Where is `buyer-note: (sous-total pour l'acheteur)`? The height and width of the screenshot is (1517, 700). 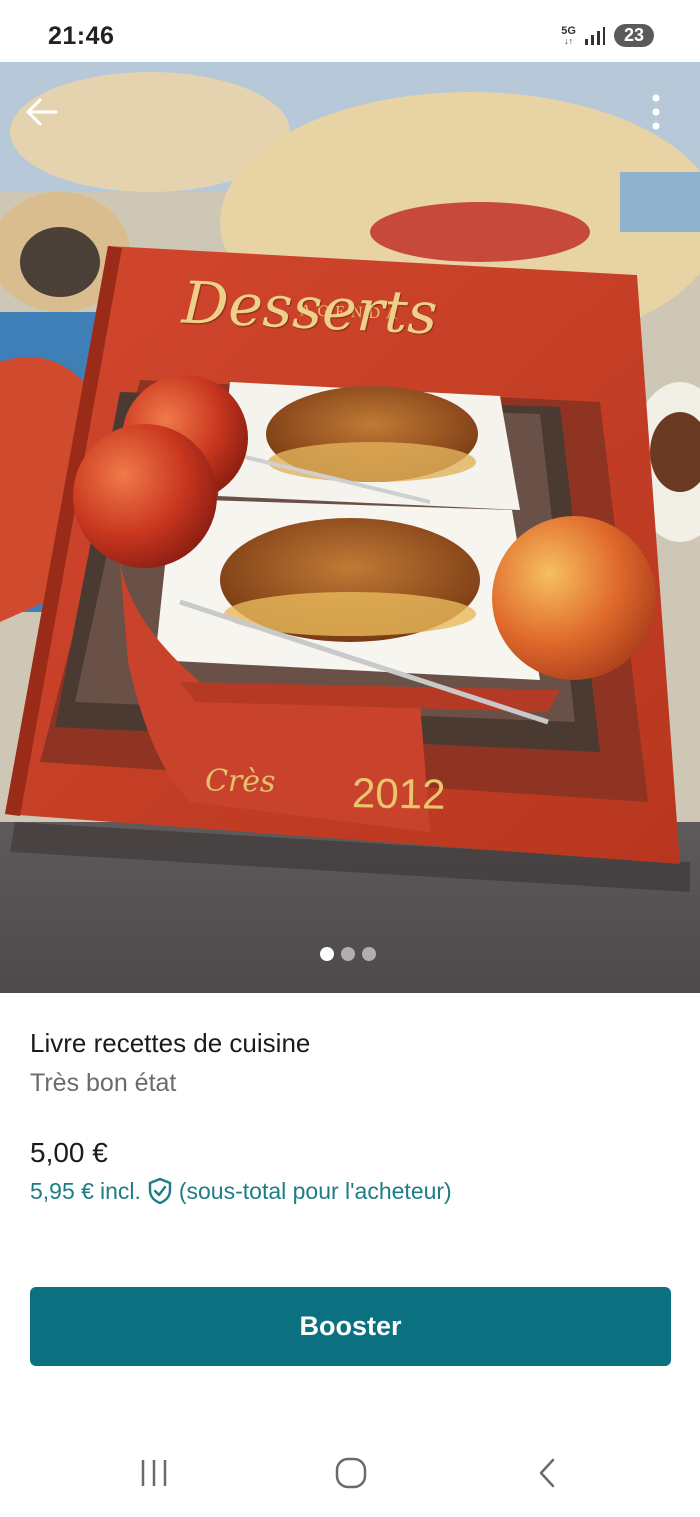
buyer-note: (sous-total pour l'acheteur) is located at coordinates (315, 1190).